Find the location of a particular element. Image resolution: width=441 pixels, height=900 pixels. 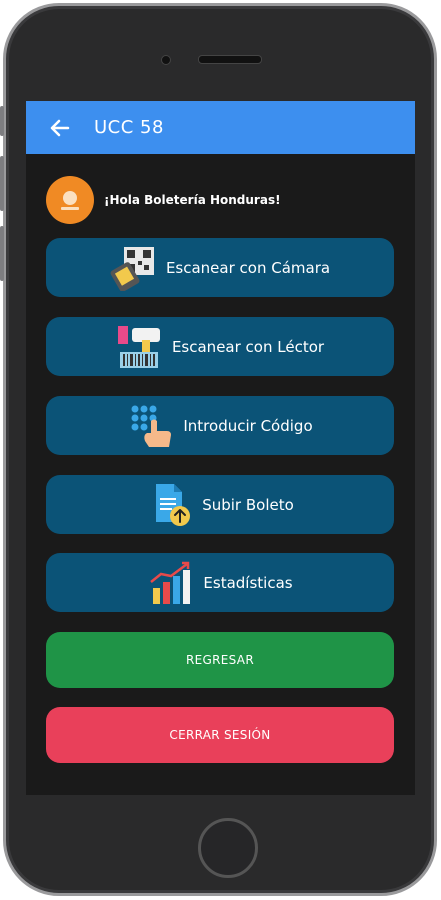

volume-down-button is located at coordinates (2, 253).